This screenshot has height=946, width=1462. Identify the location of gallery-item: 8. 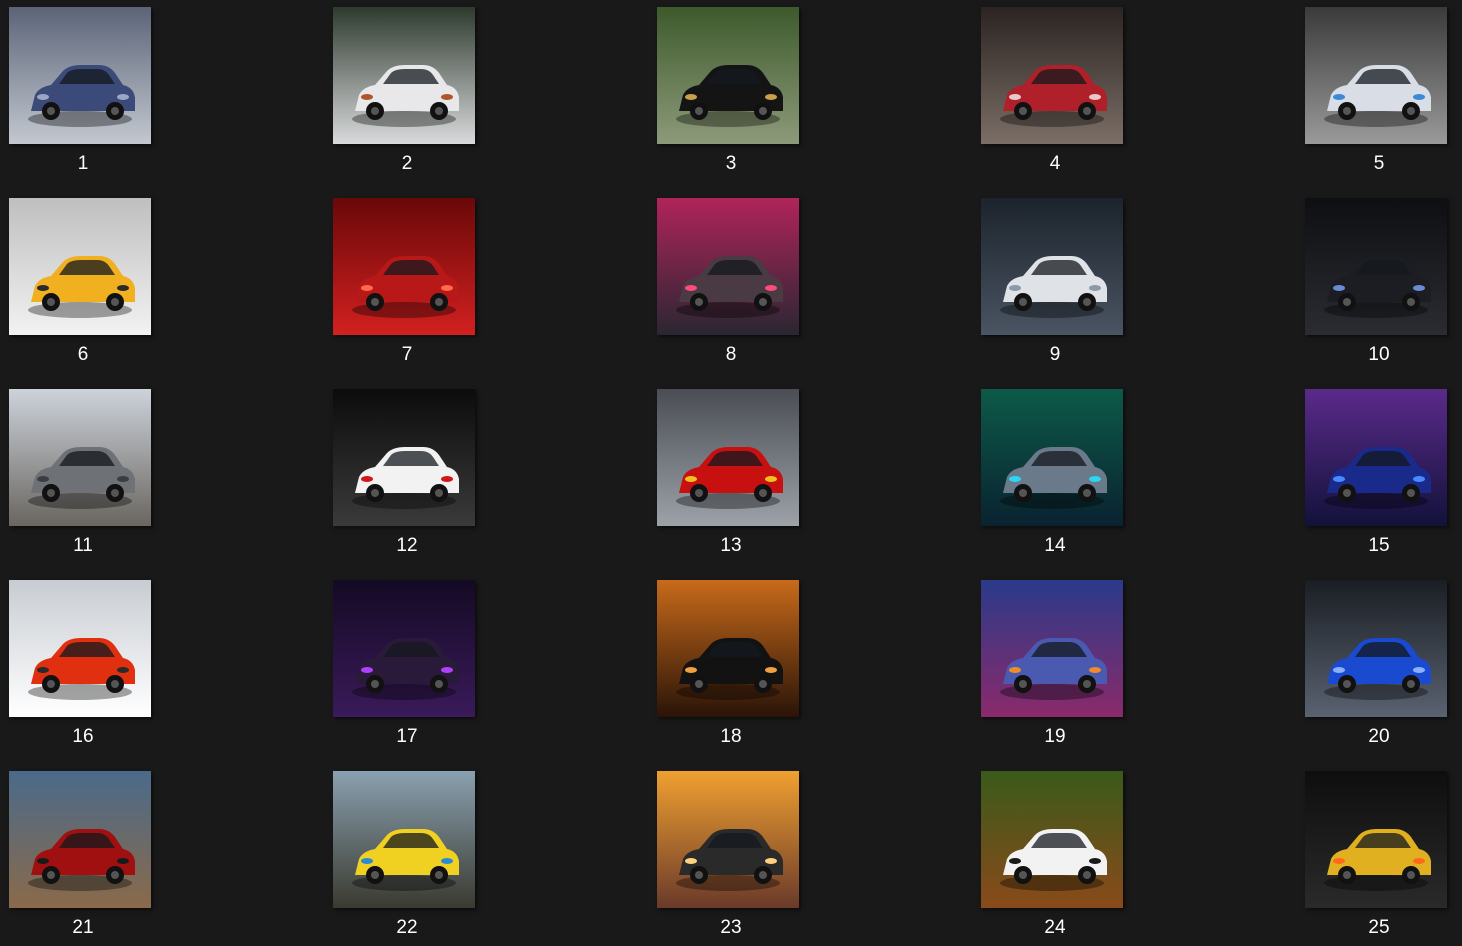
(728, 283).